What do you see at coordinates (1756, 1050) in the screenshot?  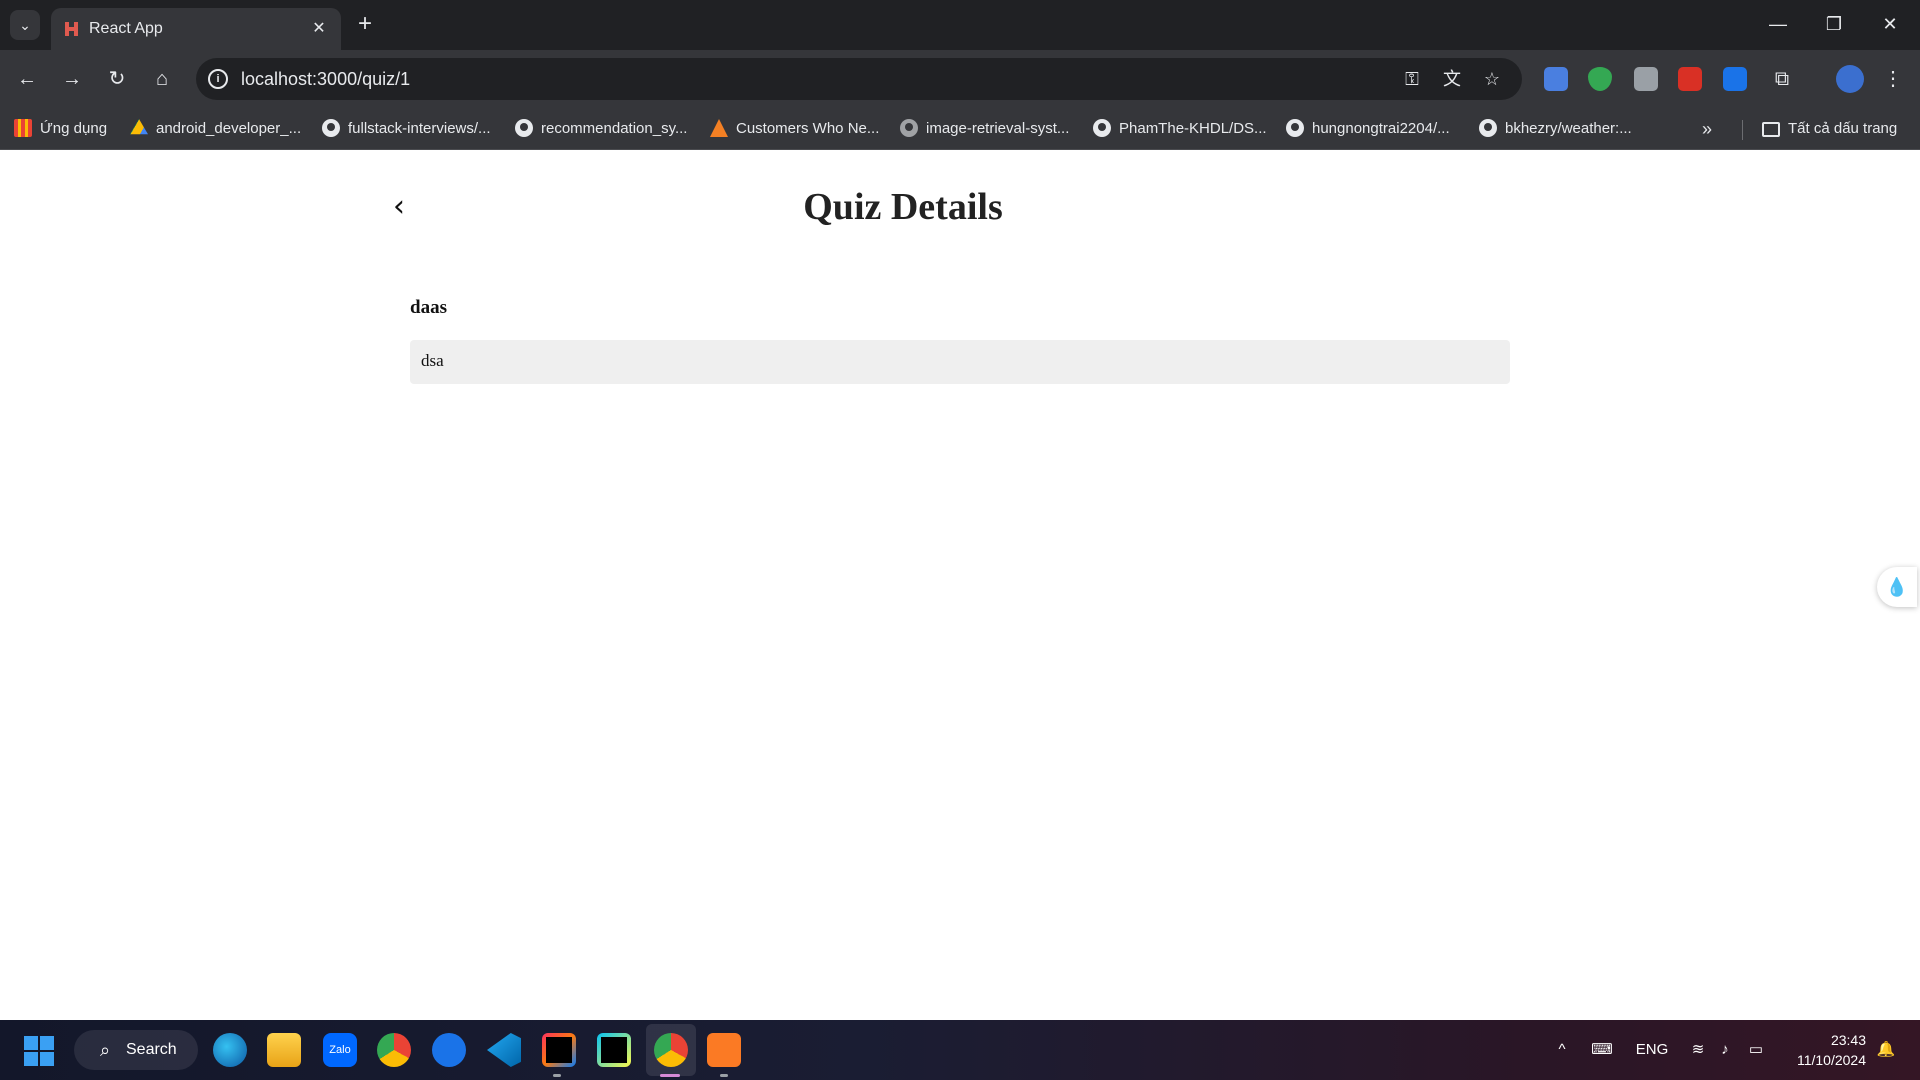 I see `battery-icon: ▭` at bounding box center [1756, 1050].